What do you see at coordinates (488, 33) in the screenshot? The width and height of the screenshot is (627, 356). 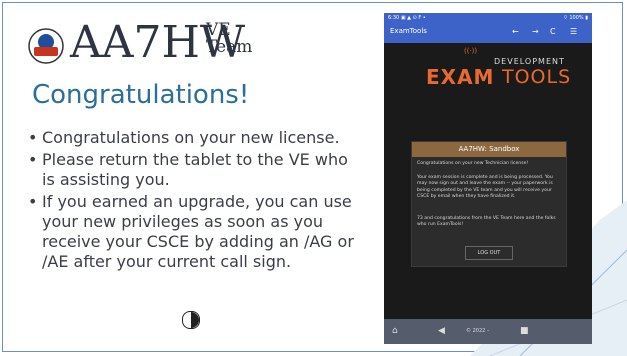 I see `app-bar: ExamTools ← → C ☰` at bounding box center [488, 33].